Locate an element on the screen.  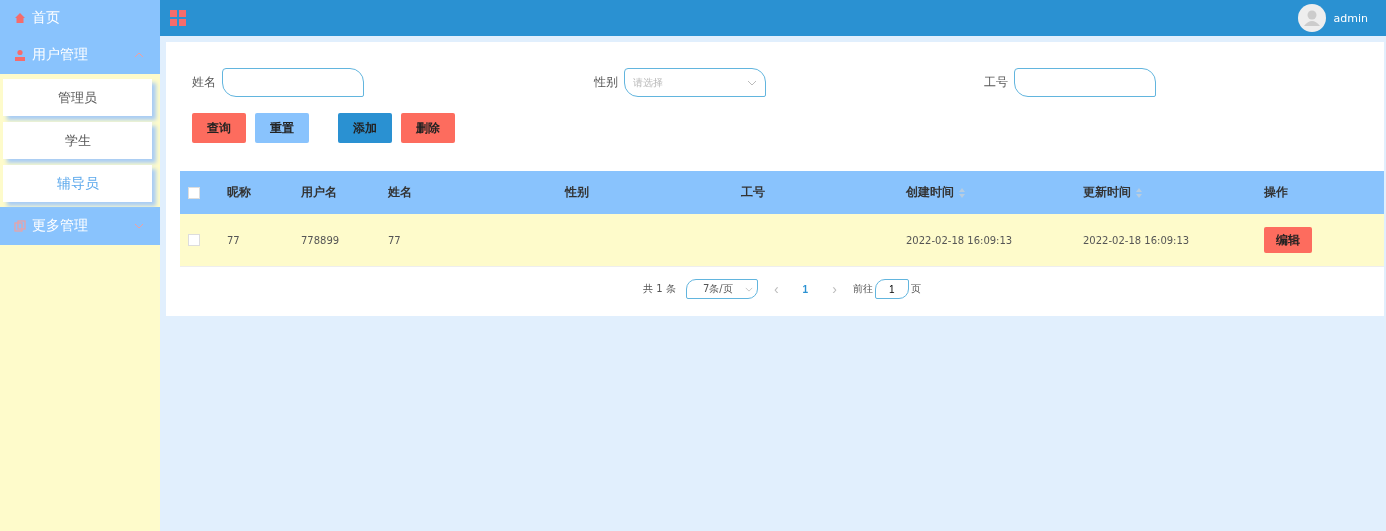
menu-label: 用户管理 is located at coordinates (60, 55).